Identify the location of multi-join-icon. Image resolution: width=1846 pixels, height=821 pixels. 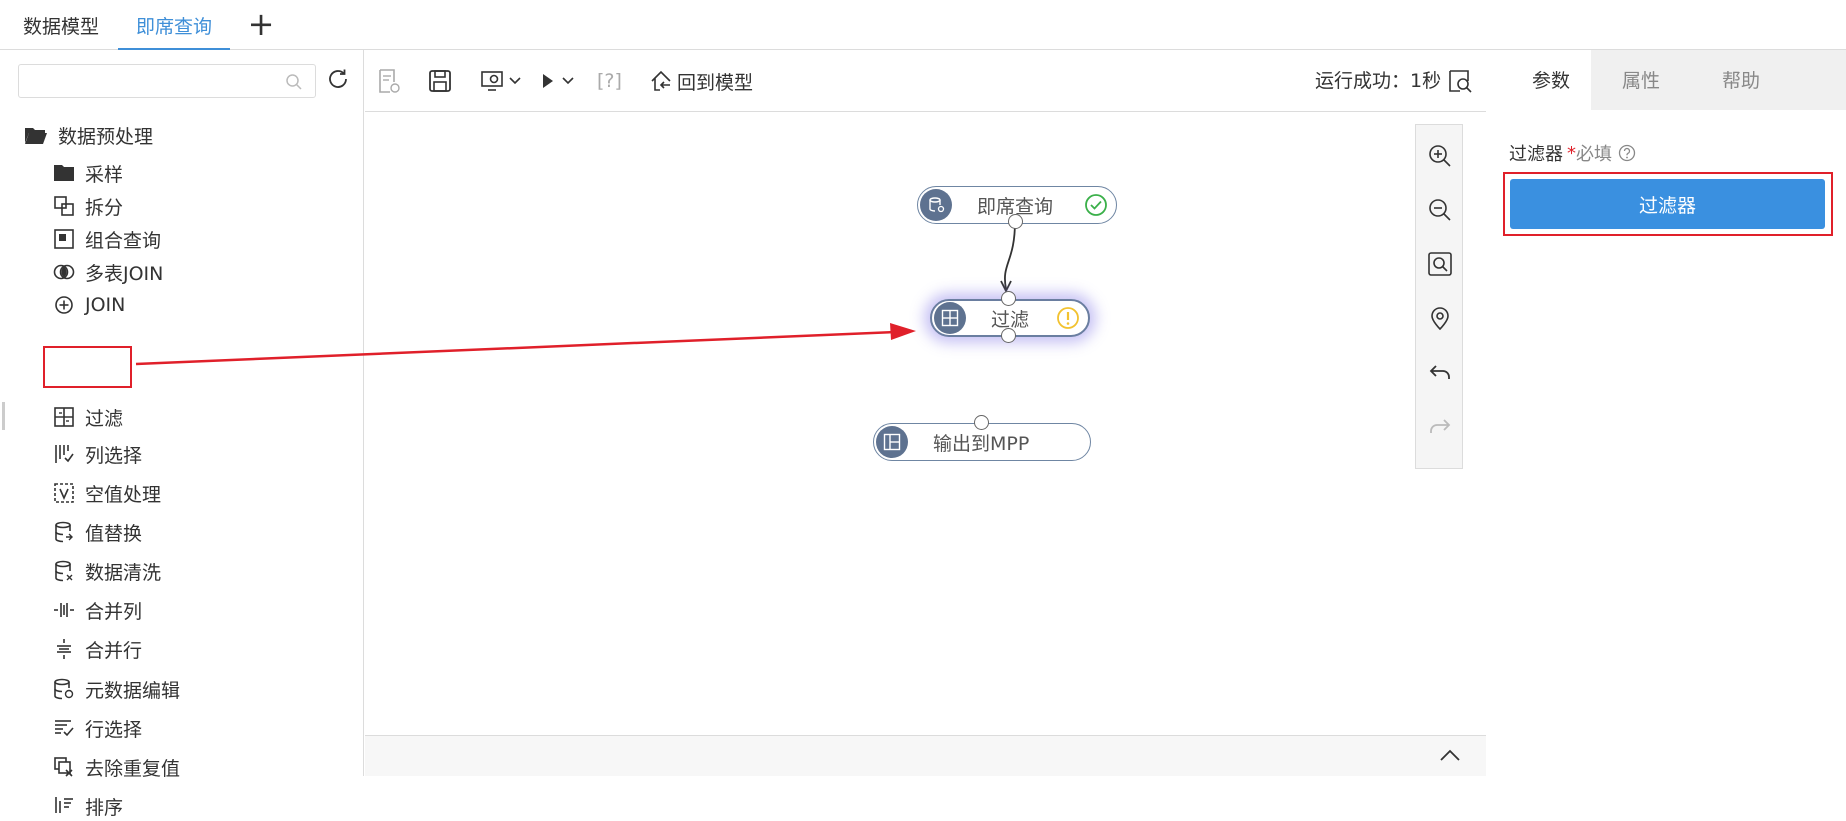
(64, 272).